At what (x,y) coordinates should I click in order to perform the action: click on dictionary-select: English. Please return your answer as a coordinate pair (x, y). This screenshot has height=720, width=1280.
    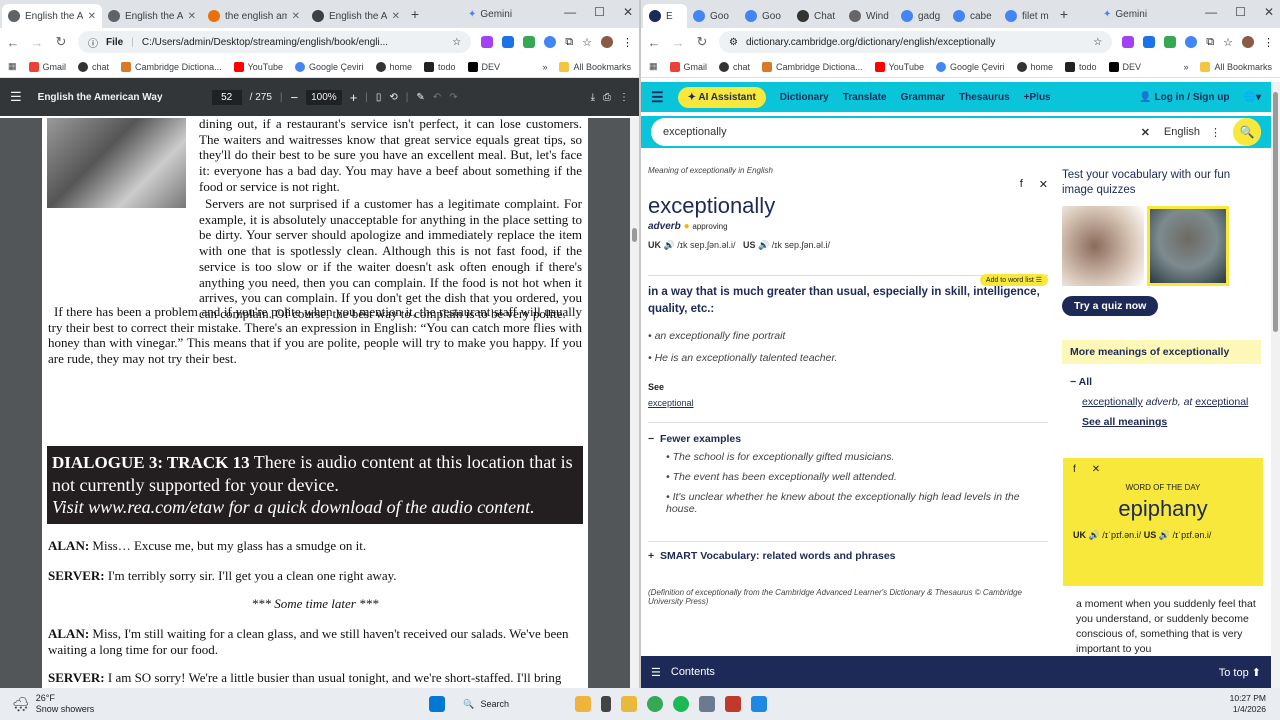
    Looking at the image, I should click on (1182, 132).